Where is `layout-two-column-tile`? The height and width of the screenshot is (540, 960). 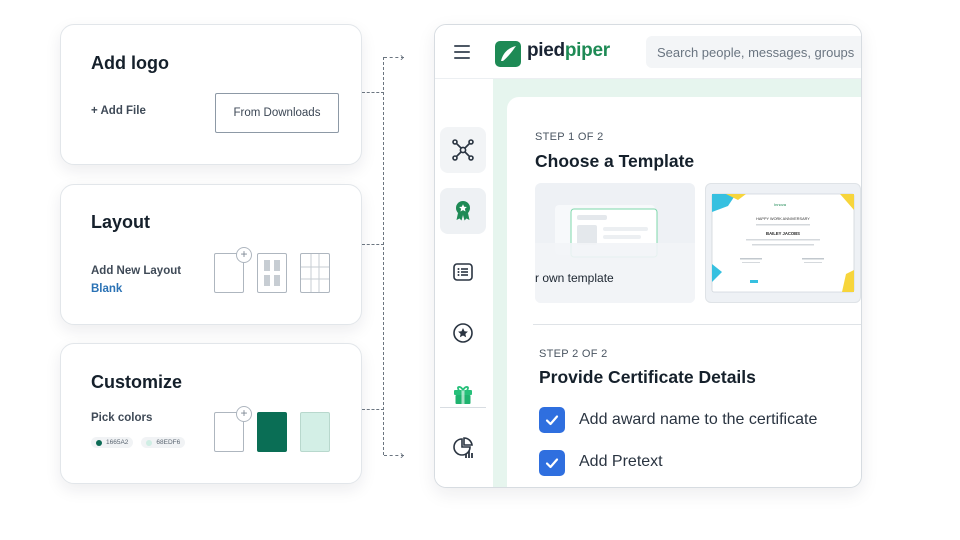 layout-two-column-tile is located at coordinates (272, 273).